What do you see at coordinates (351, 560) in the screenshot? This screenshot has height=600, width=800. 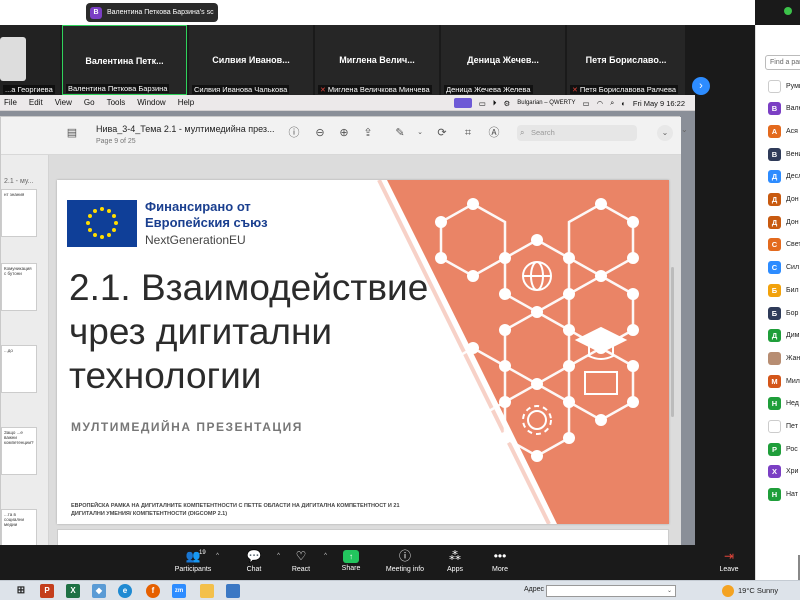 I see `share-screen-button: ↑ Share` at bounding box center [351, 560].